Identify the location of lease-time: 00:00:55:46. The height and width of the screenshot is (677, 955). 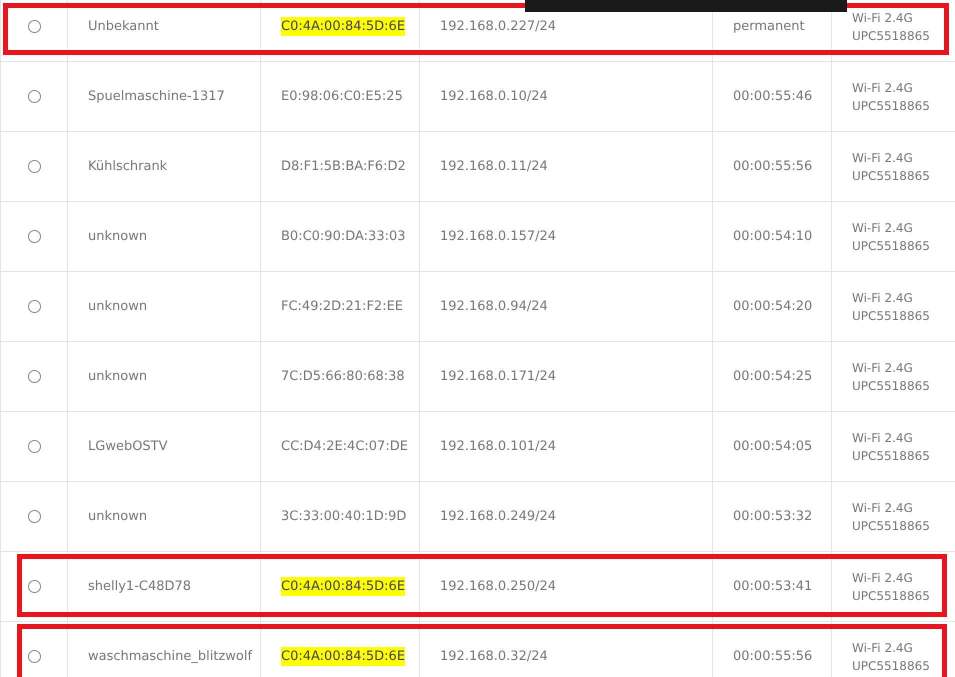
(772, 97).